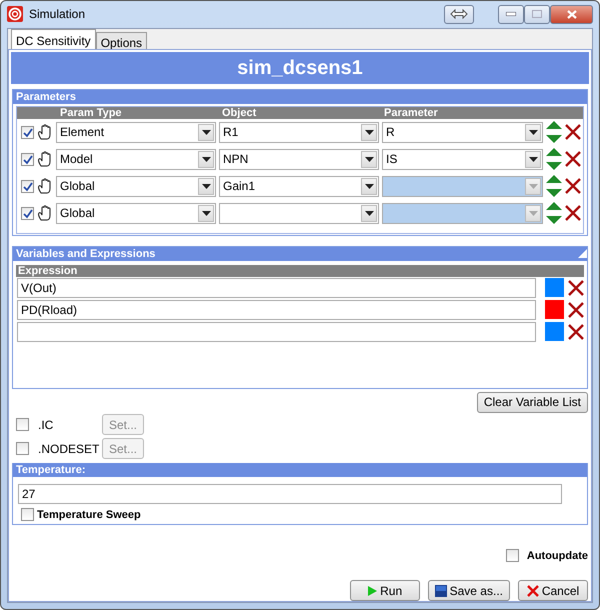 Image resolution: width=600 pixels, height=610 pixels. Describe the element at coordinates (300, 270) in the screenshot. I see `column-header: Expression` at that location.